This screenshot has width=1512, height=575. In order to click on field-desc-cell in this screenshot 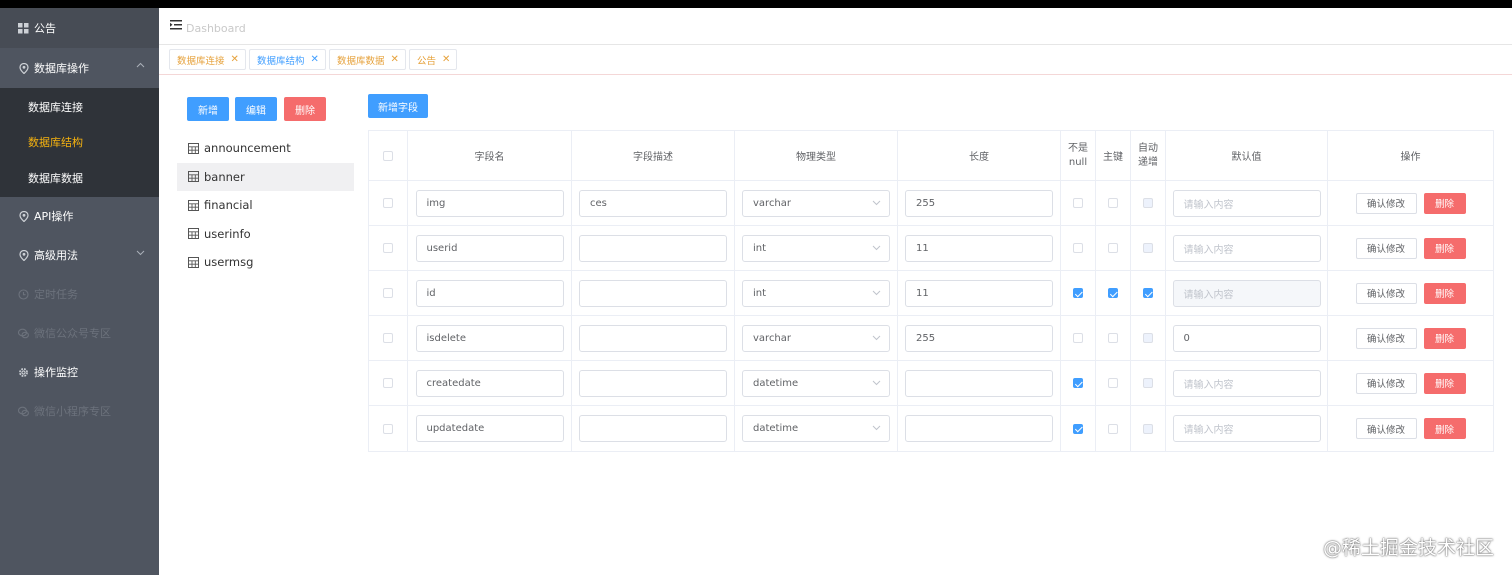, I will do `click(653, 428)`.